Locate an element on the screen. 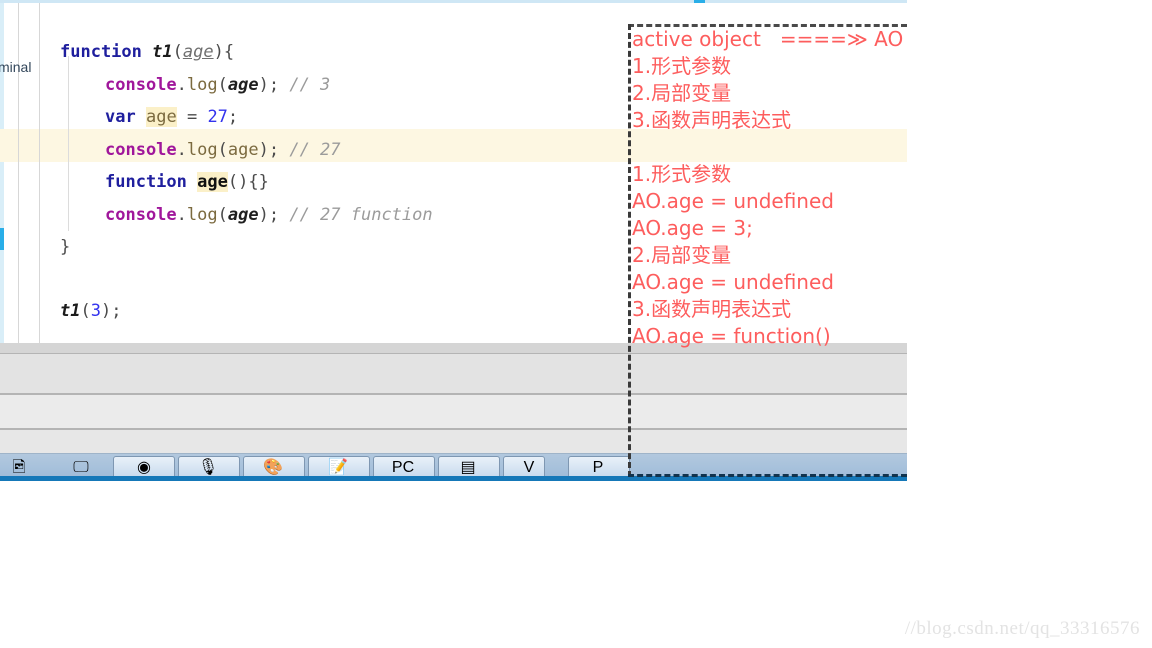 The height and width of the screenshot is (648, 1152). annotation-line: AO.age = 3; is located at coordinates (692, 228).